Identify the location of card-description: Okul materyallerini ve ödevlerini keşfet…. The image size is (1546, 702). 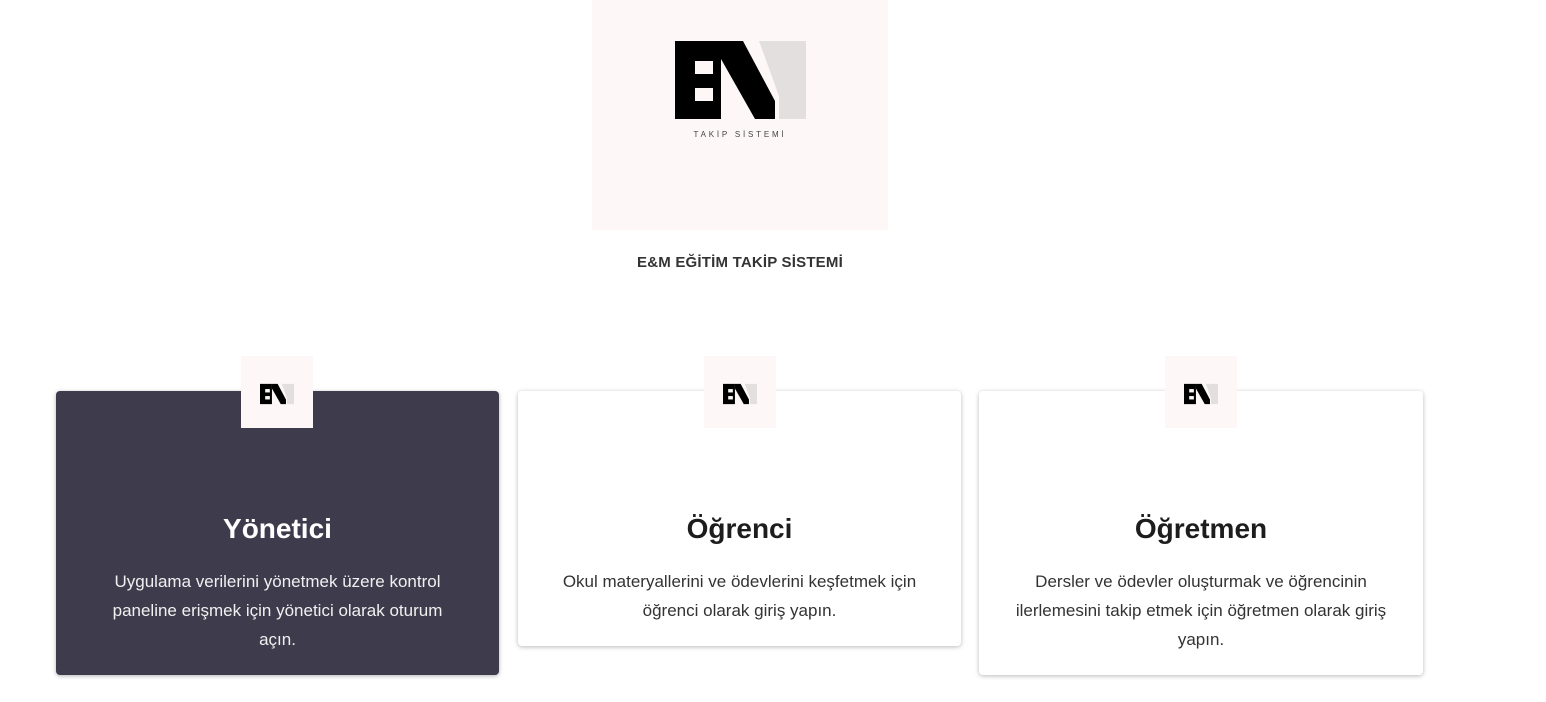
(739, 596).